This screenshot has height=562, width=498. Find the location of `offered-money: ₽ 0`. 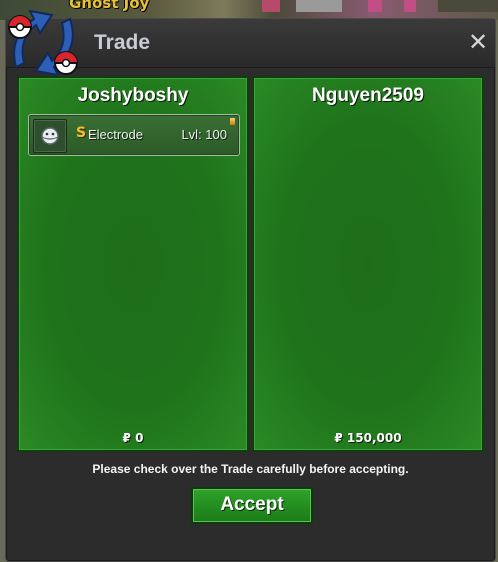

offered-money: ₽ 0 is located at coordinates (133, 438).